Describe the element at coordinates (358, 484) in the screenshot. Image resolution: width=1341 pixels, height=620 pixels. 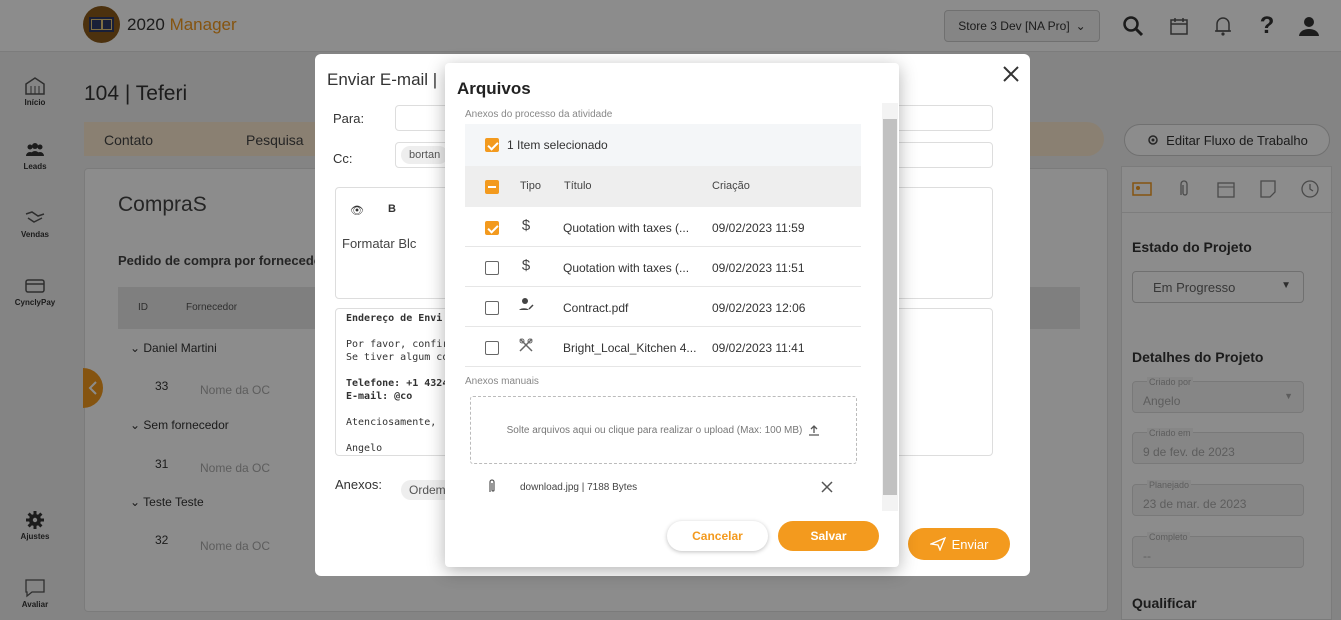
I see `attachments-label: Anexos:` at that location.